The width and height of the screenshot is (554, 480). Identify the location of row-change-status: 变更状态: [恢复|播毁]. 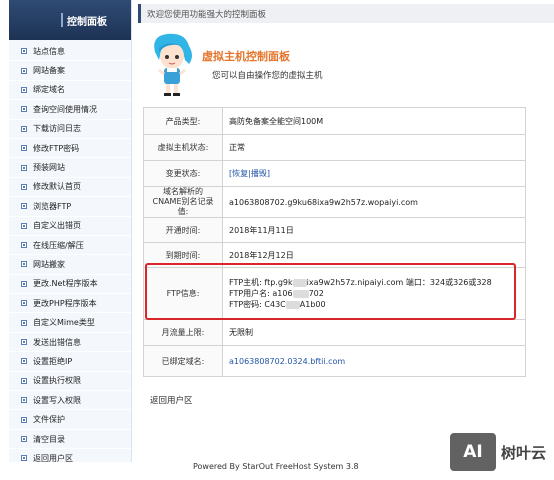
(334, 173).